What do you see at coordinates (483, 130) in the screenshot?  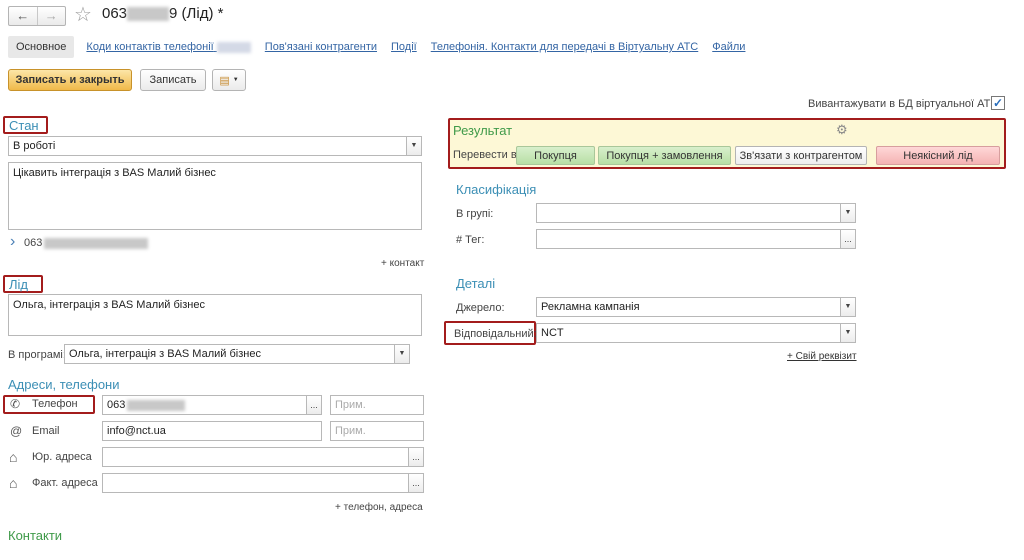 I see `result-title: Результат` at bounding box center [483, 130].